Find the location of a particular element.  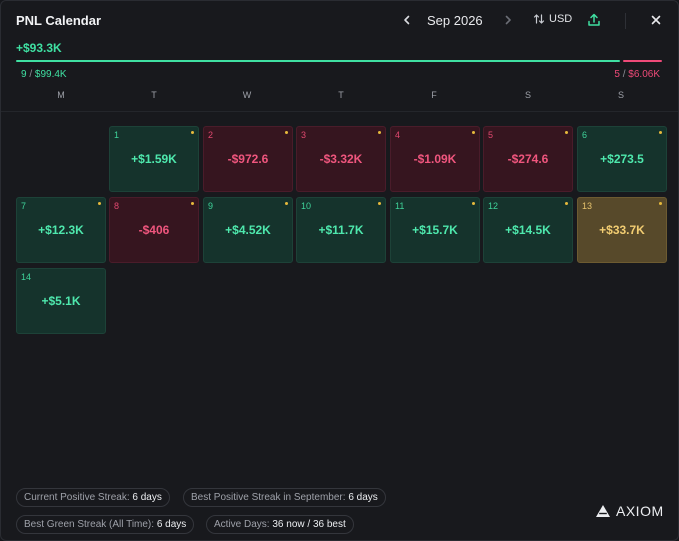

day-number: 4 is located at coordinates (398, 135).